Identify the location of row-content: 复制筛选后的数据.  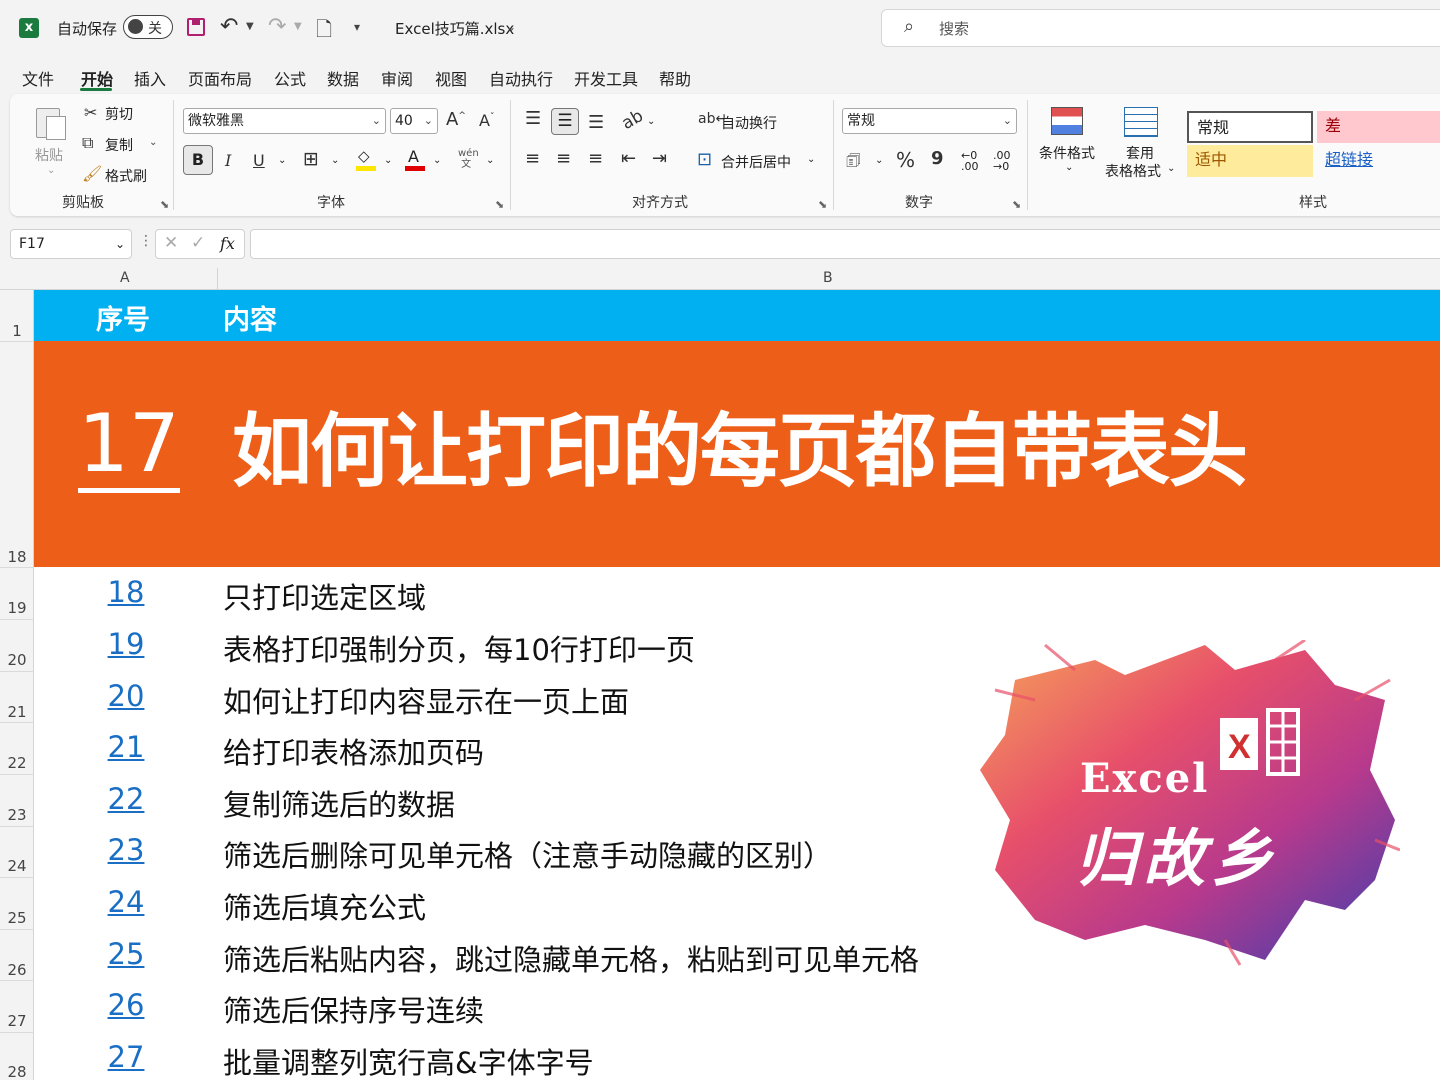
(339, 803).